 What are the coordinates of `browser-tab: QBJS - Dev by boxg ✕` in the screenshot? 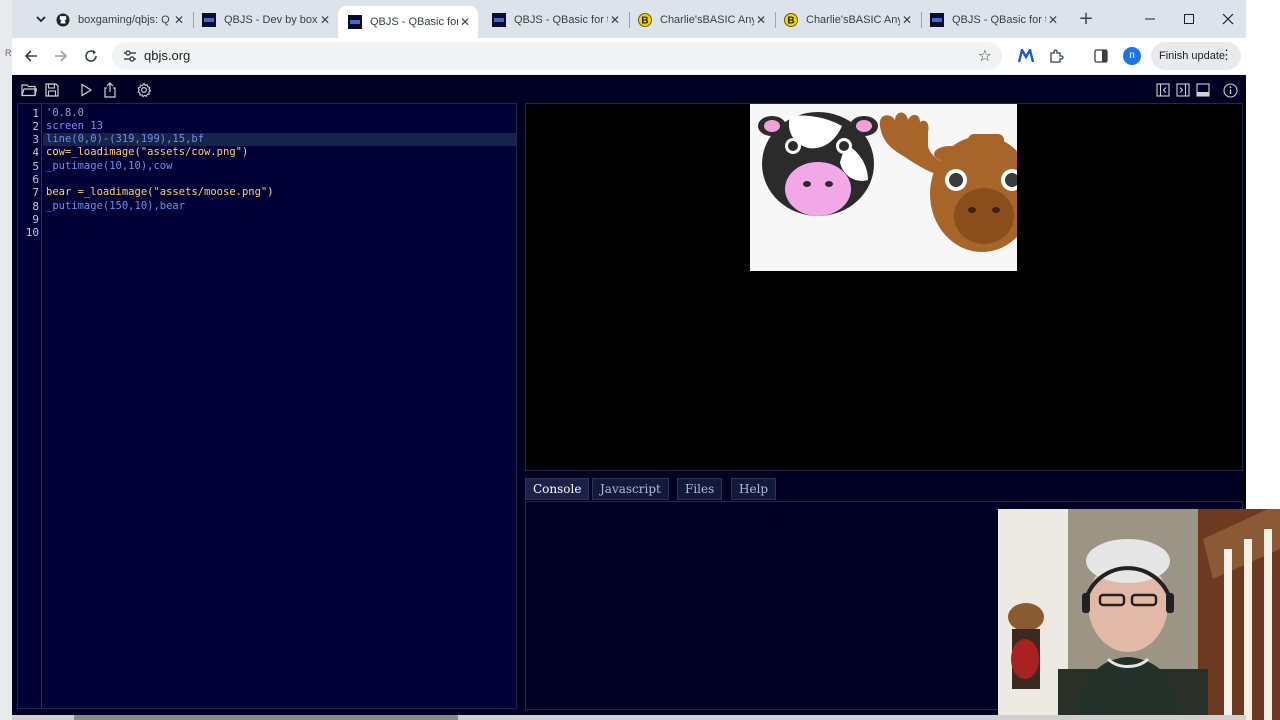 It's located at (265, 20).